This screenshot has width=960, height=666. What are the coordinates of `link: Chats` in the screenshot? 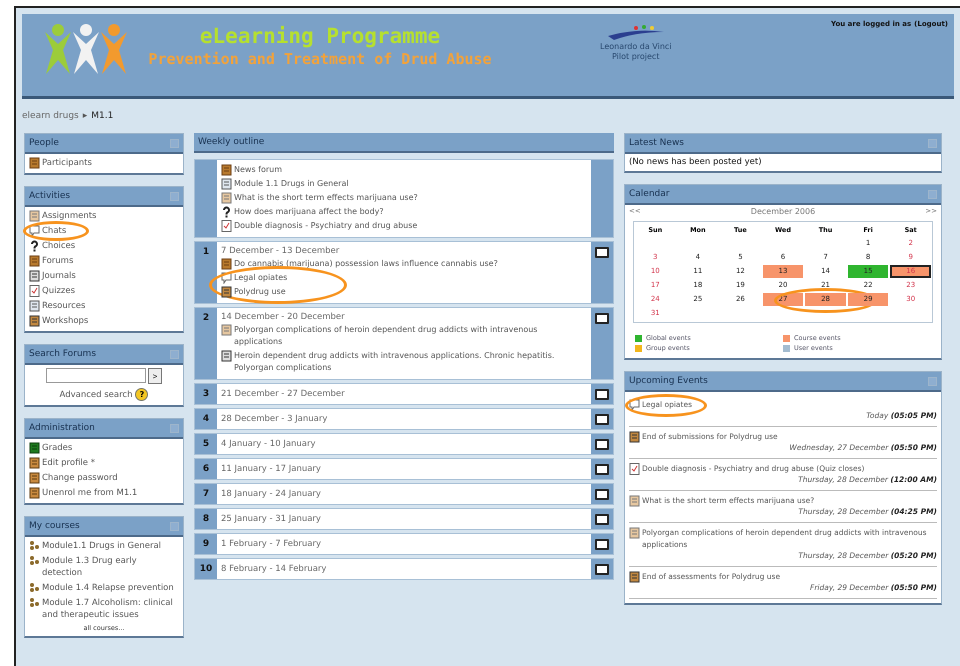 It's located at (54, 231).